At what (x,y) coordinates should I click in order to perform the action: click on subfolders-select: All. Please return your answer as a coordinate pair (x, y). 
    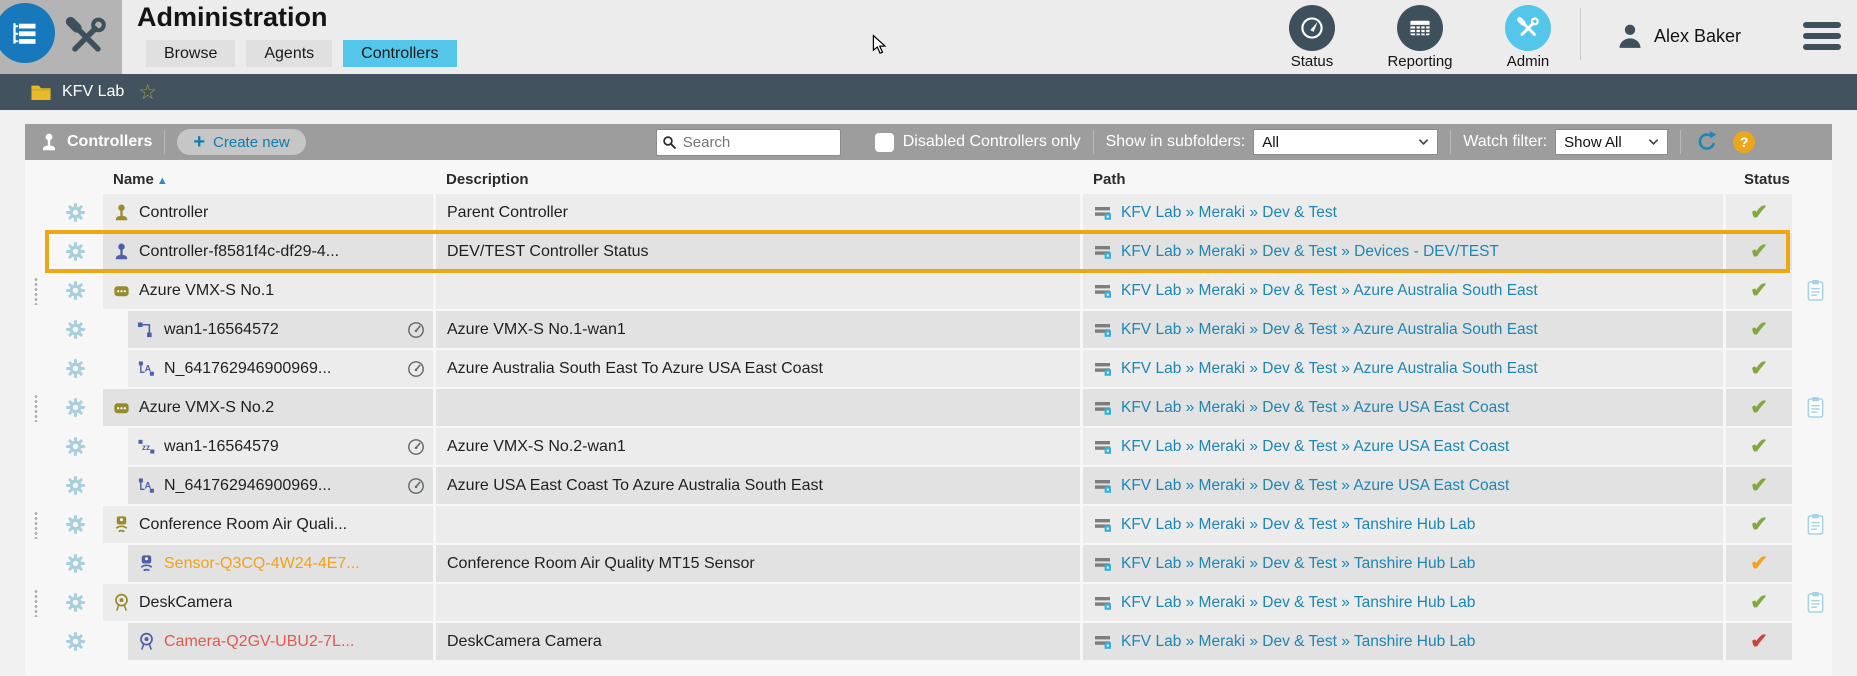
    Looking at the image, I should click on (1346, 142).